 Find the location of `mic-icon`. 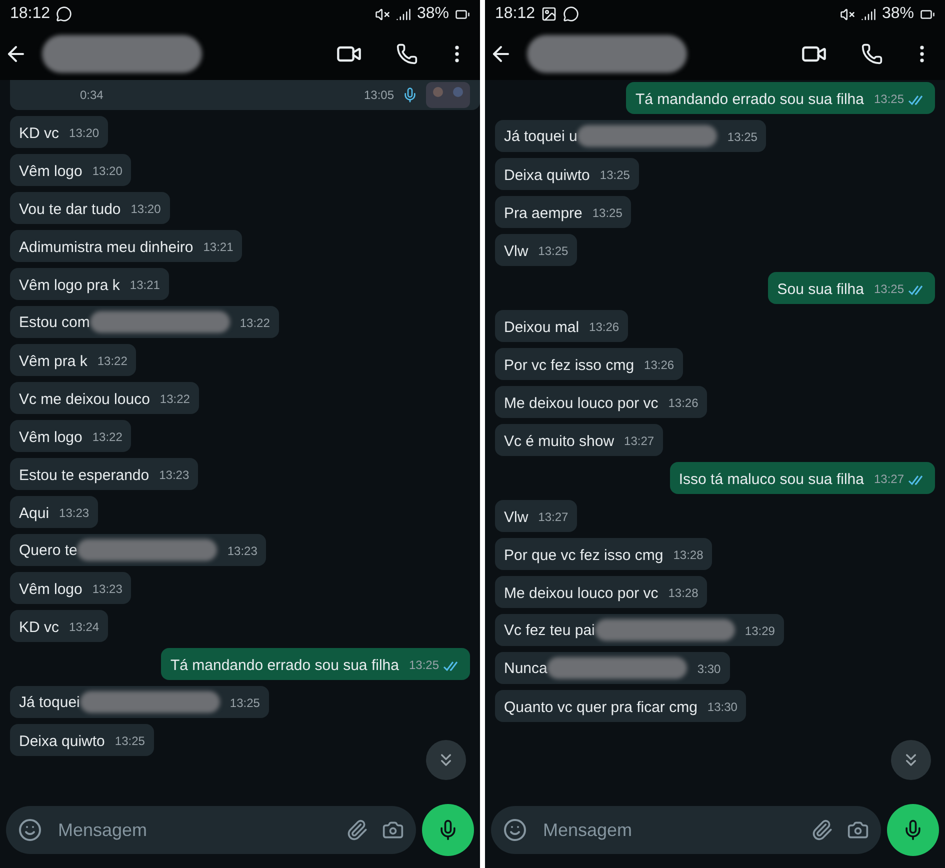

mic-icon is located at coordinates (410, 95).